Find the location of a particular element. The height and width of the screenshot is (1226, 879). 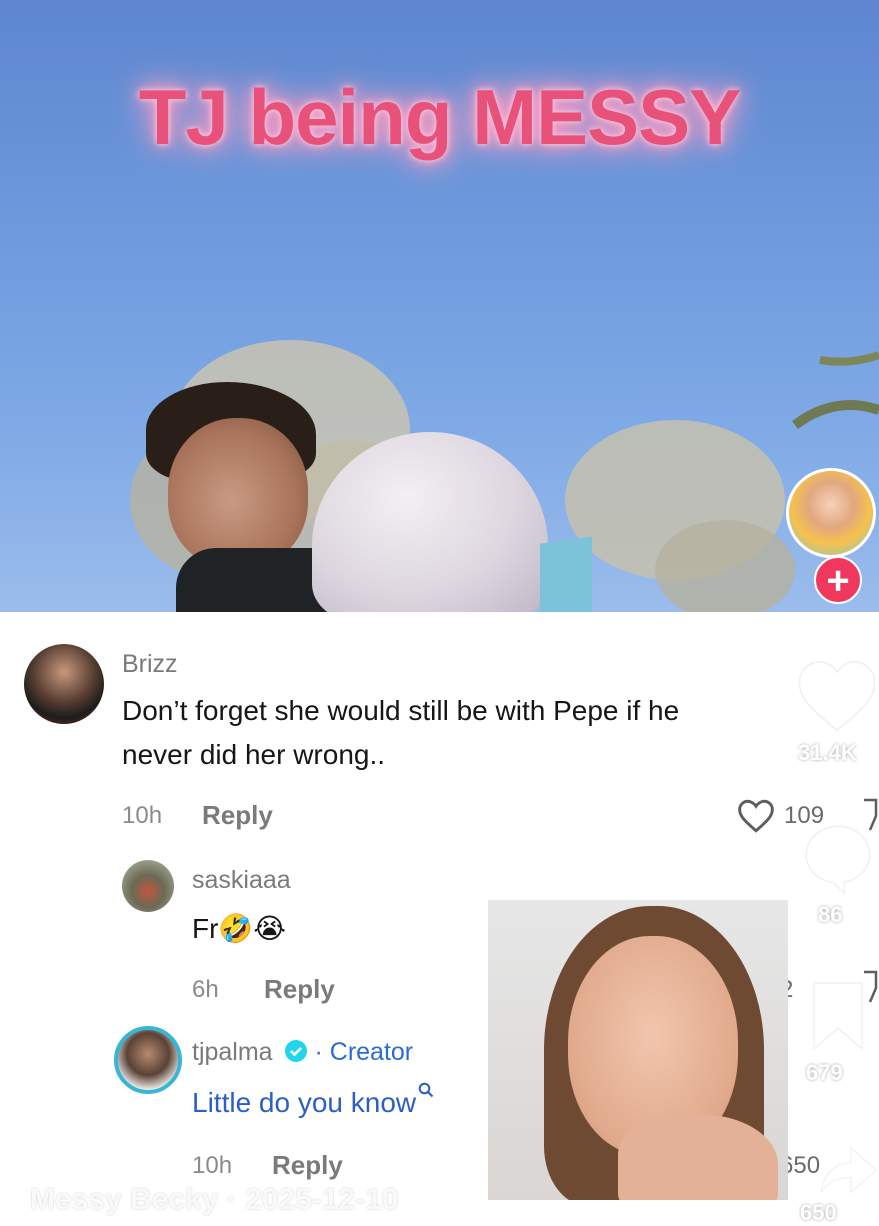

reply-time: 6h is located at coordinates (205, 989).